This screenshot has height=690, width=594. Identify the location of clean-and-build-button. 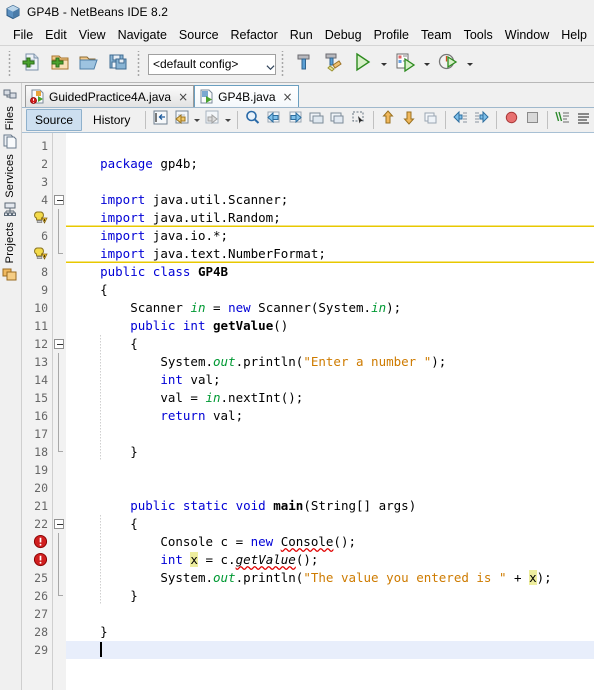
(333, 64).